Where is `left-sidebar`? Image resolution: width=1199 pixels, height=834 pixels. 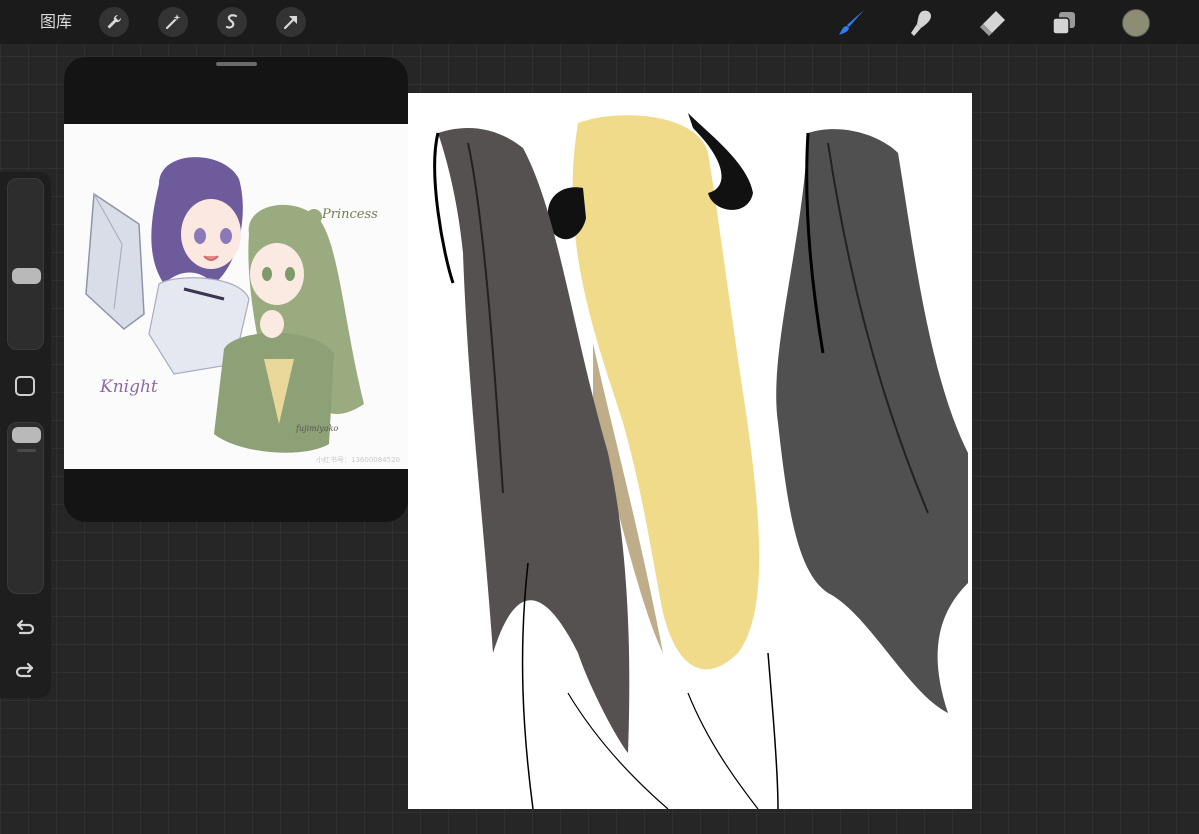 left-sidebar is located at coordinates (25, 435).